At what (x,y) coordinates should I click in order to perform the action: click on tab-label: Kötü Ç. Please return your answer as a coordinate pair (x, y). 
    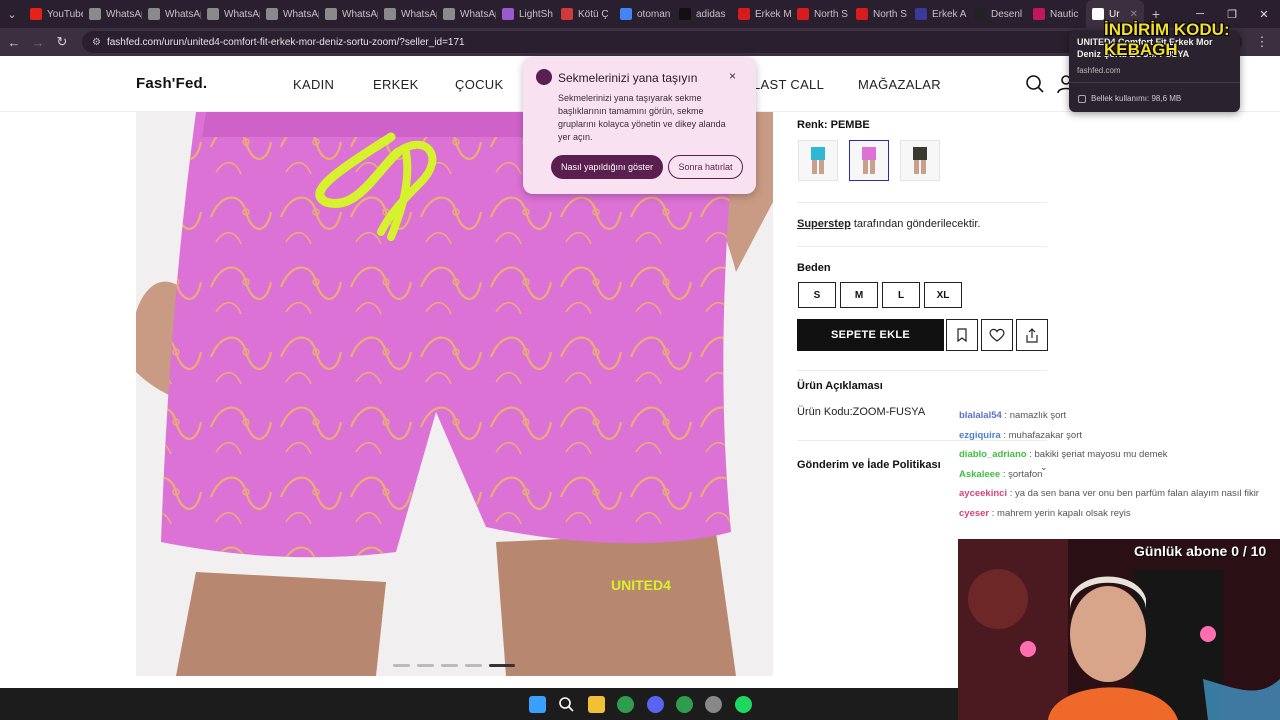
    Looking at the image, I should click on (593, 14).